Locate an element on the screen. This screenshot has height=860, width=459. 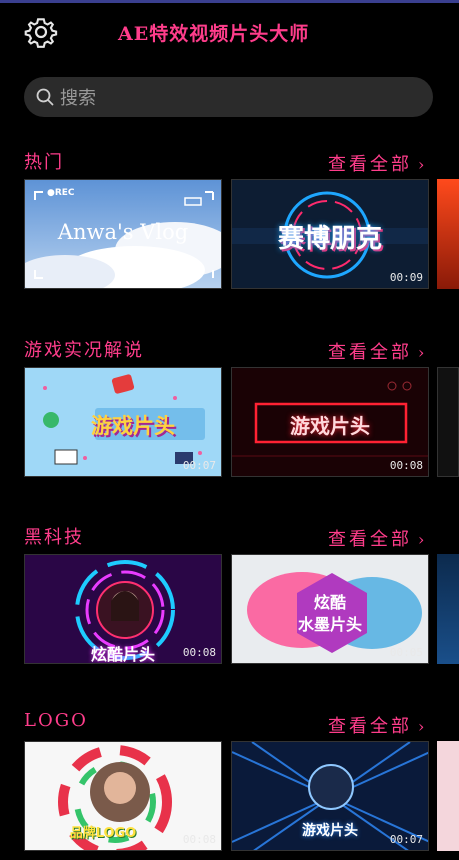
card-row: 游戏片头 00:07 游戏片头 00:08 is located at coordinates (241, 423).